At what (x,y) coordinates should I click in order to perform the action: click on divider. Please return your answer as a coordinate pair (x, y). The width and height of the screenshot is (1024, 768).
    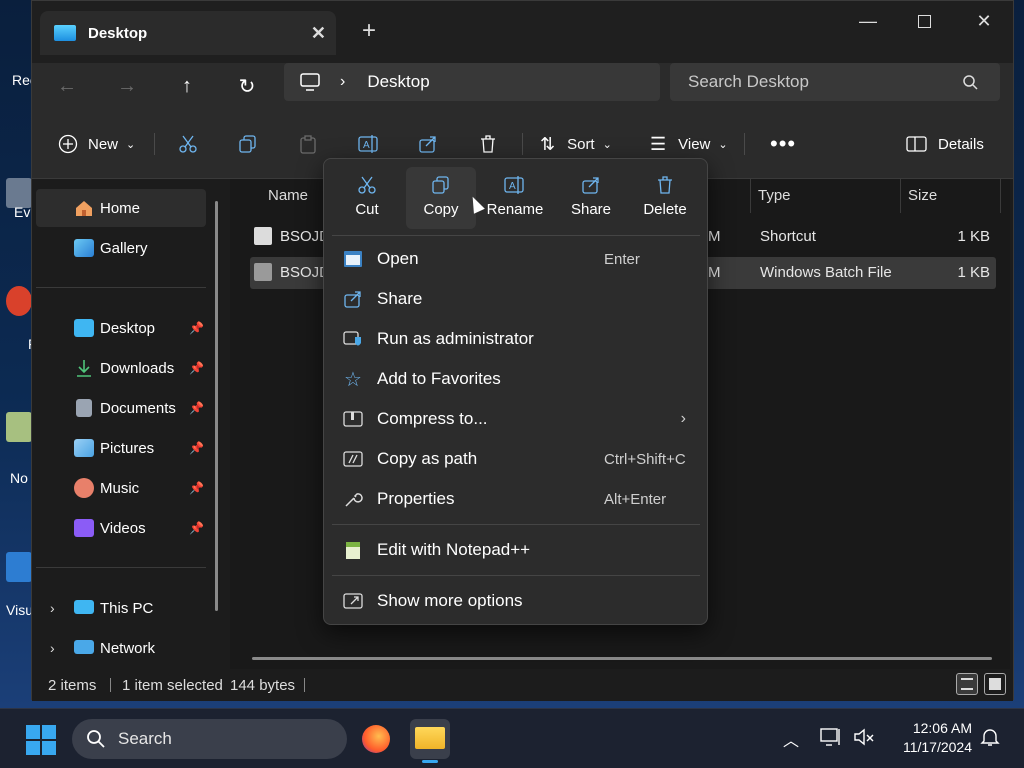
    Looking at the image, I should click on (744, 144).